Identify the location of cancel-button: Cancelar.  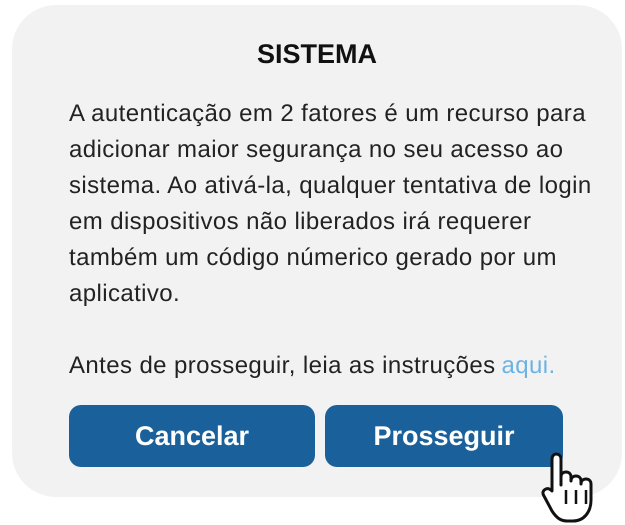
(192, 436).